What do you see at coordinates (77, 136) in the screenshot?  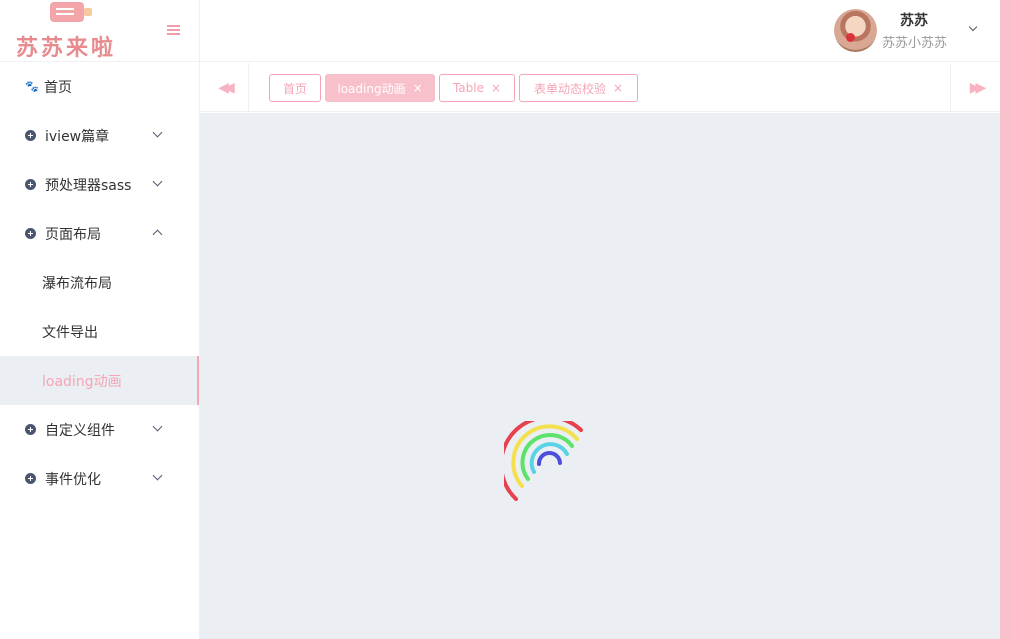 I see `sidebar-item-label: iview篇章` at bounding box center [77, 136].